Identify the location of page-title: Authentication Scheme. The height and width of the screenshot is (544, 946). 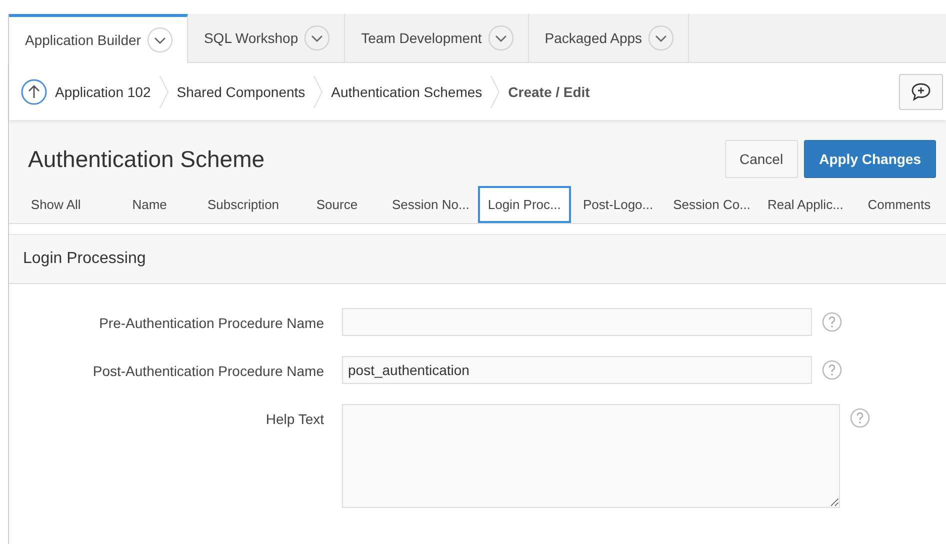
(146, 159).